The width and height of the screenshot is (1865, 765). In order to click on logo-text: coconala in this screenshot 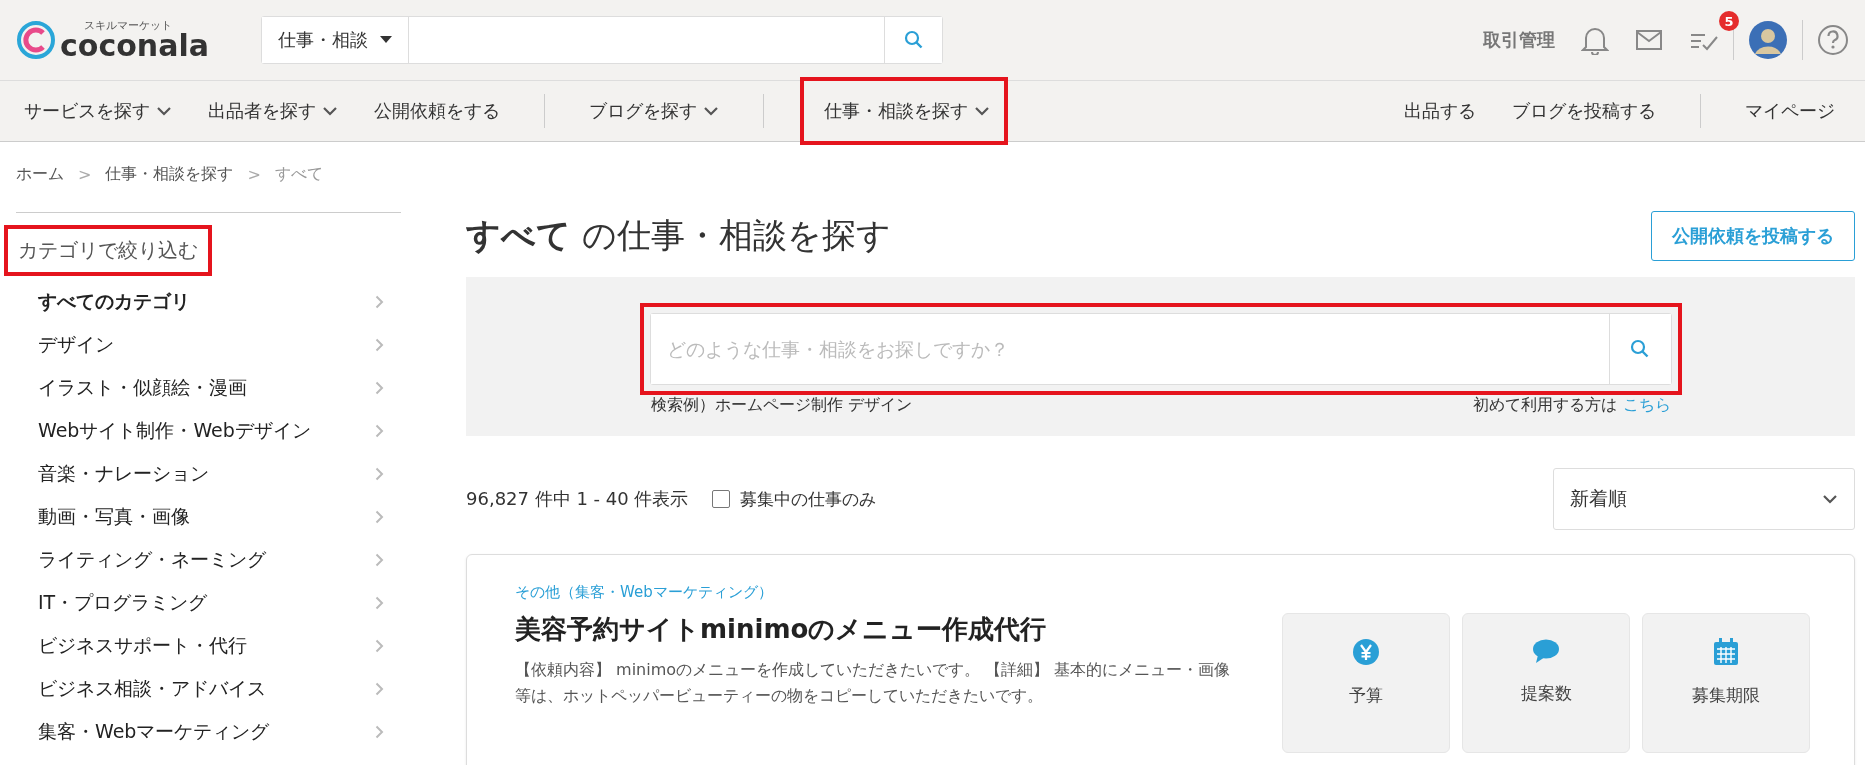, I will do `click(134, 45)`.